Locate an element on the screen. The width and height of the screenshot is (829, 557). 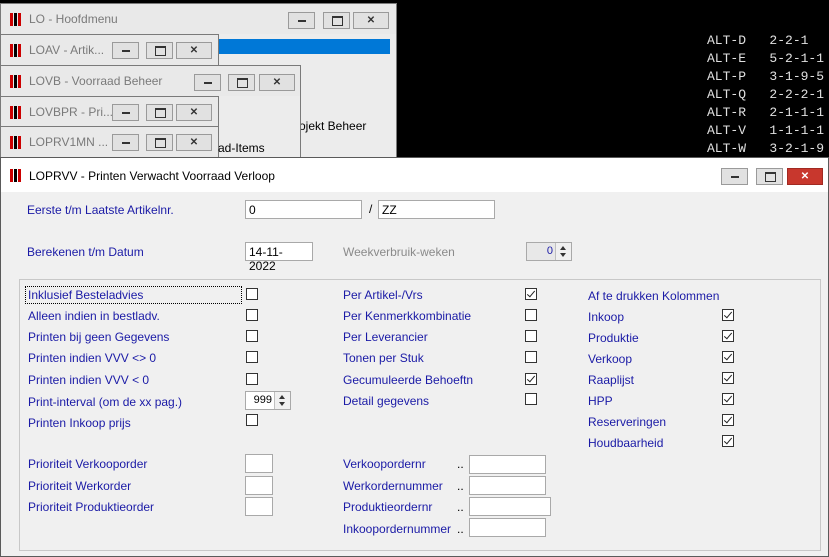
column-reserveringen-checkbox is located at coordinates (728, 420).